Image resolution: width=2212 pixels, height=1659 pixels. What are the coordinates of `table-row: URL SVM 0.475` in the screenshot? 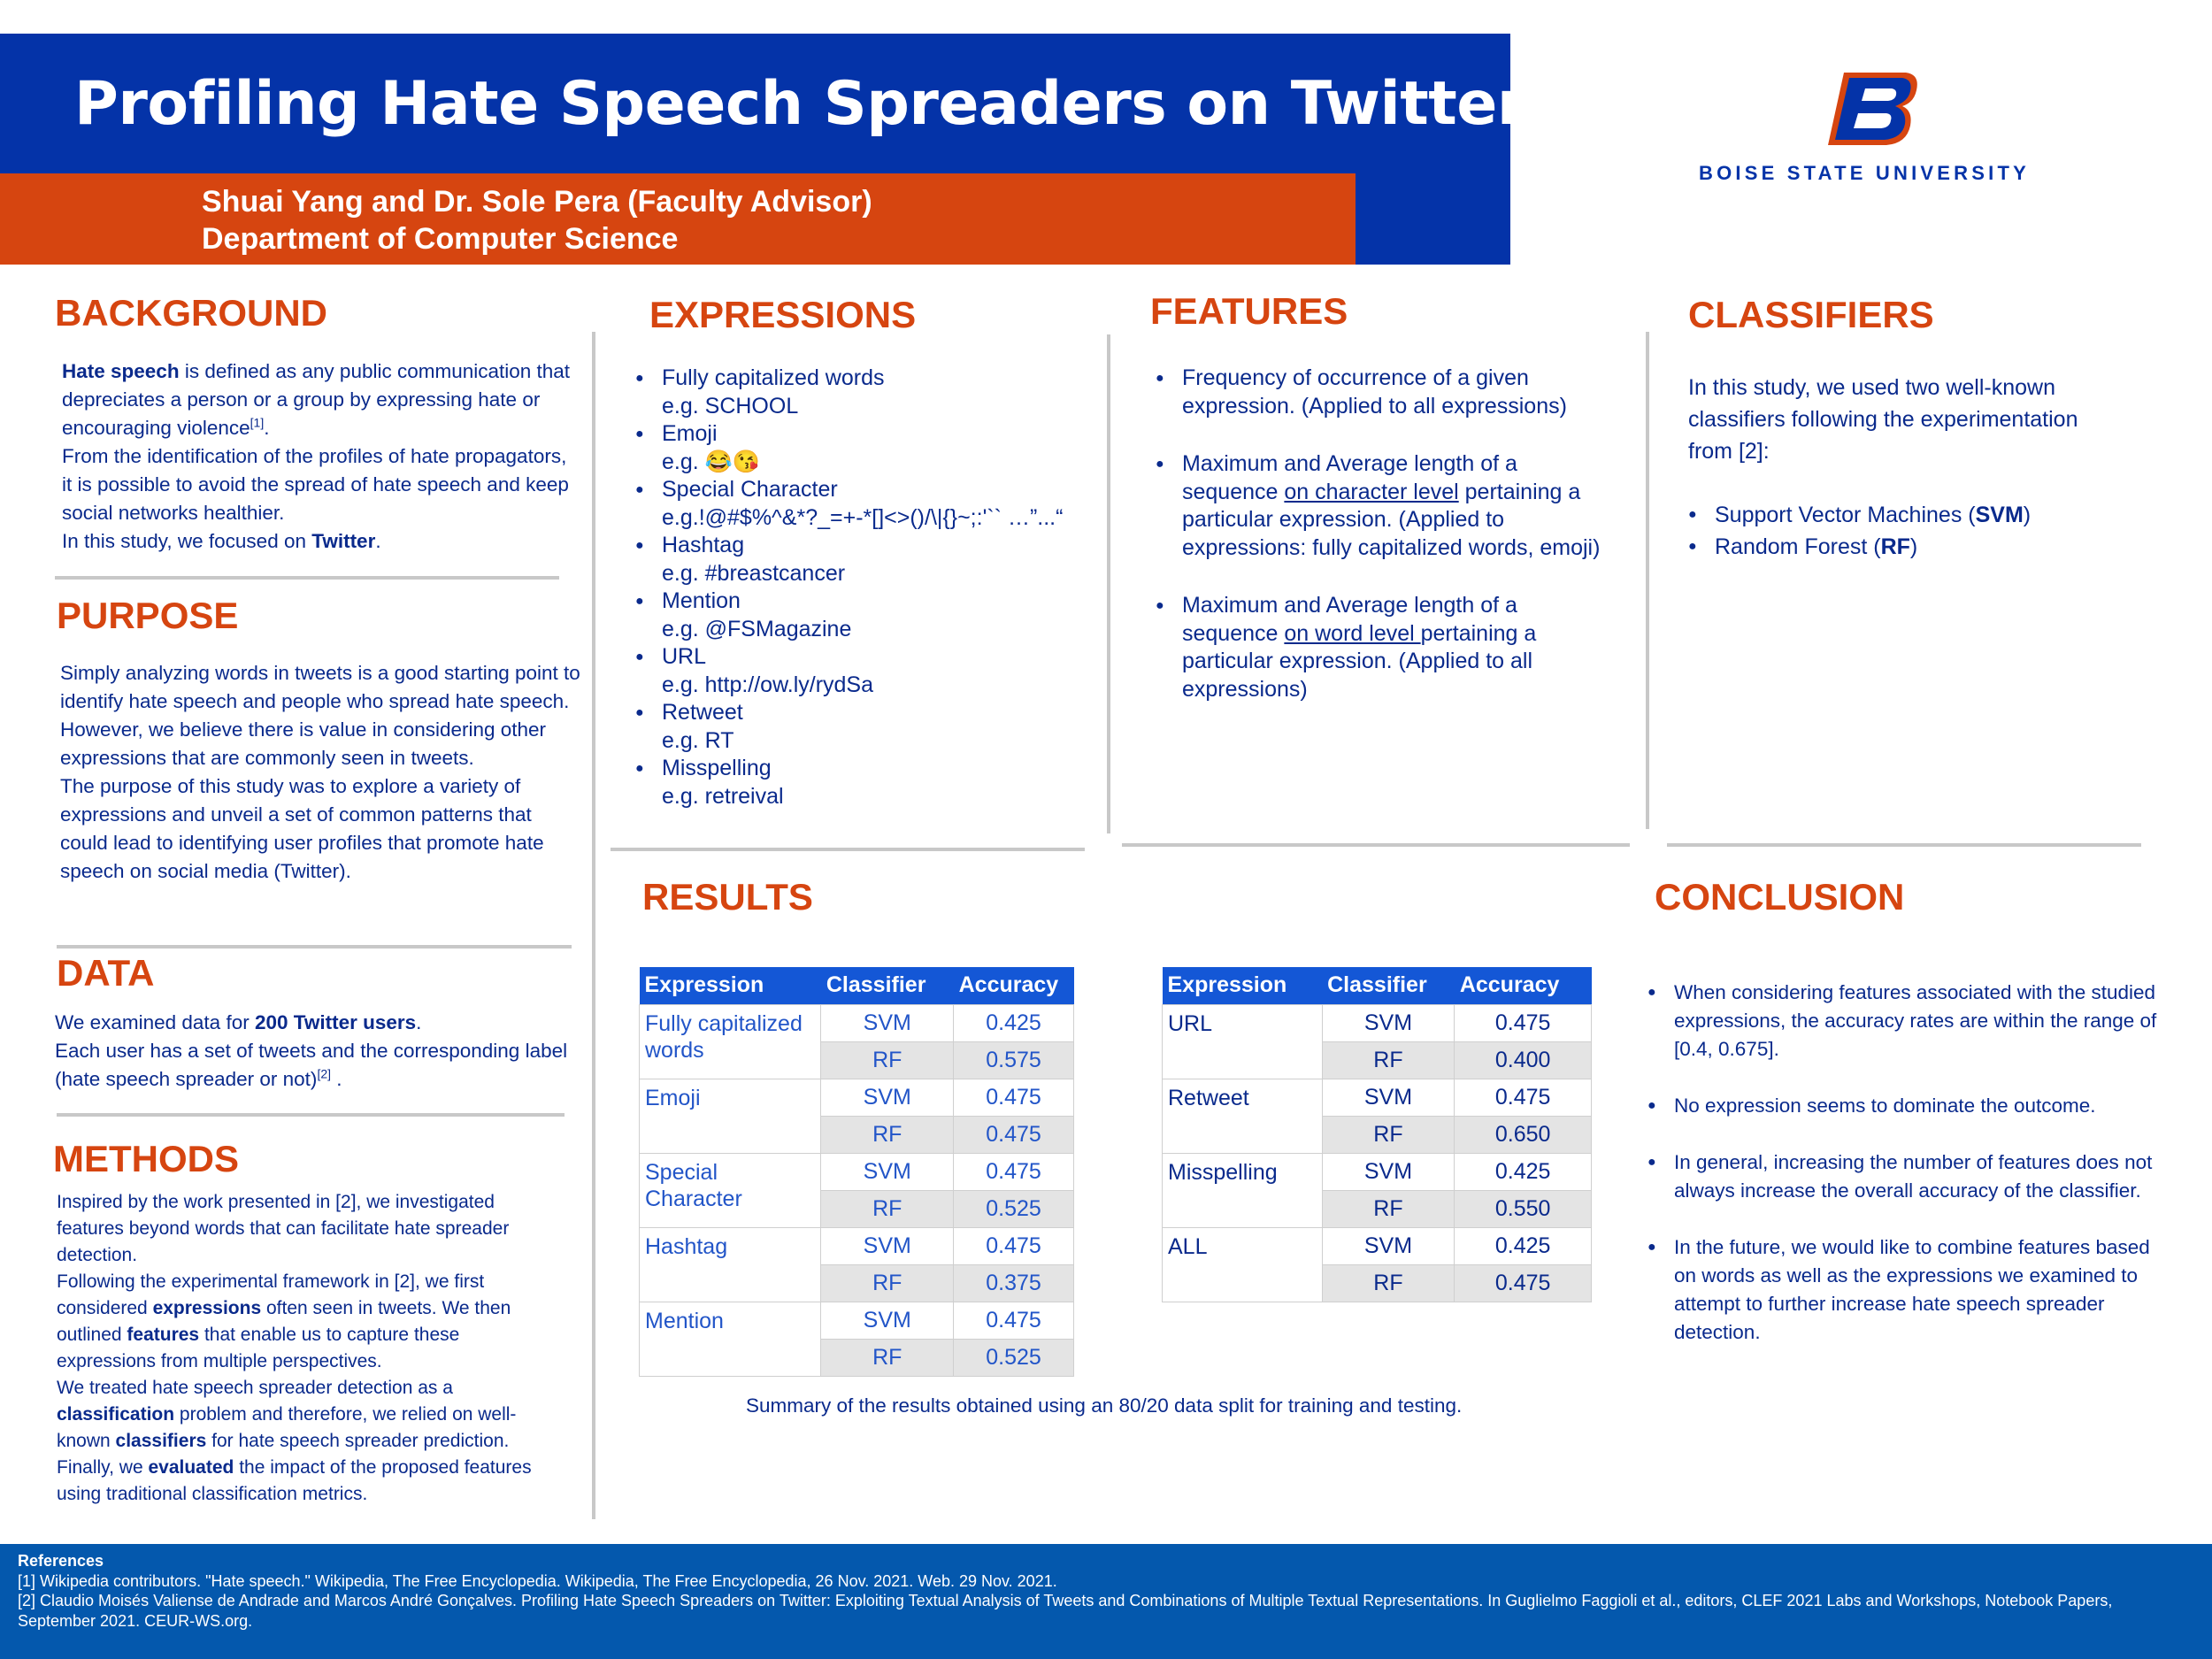 It's located at (1377, 1041).